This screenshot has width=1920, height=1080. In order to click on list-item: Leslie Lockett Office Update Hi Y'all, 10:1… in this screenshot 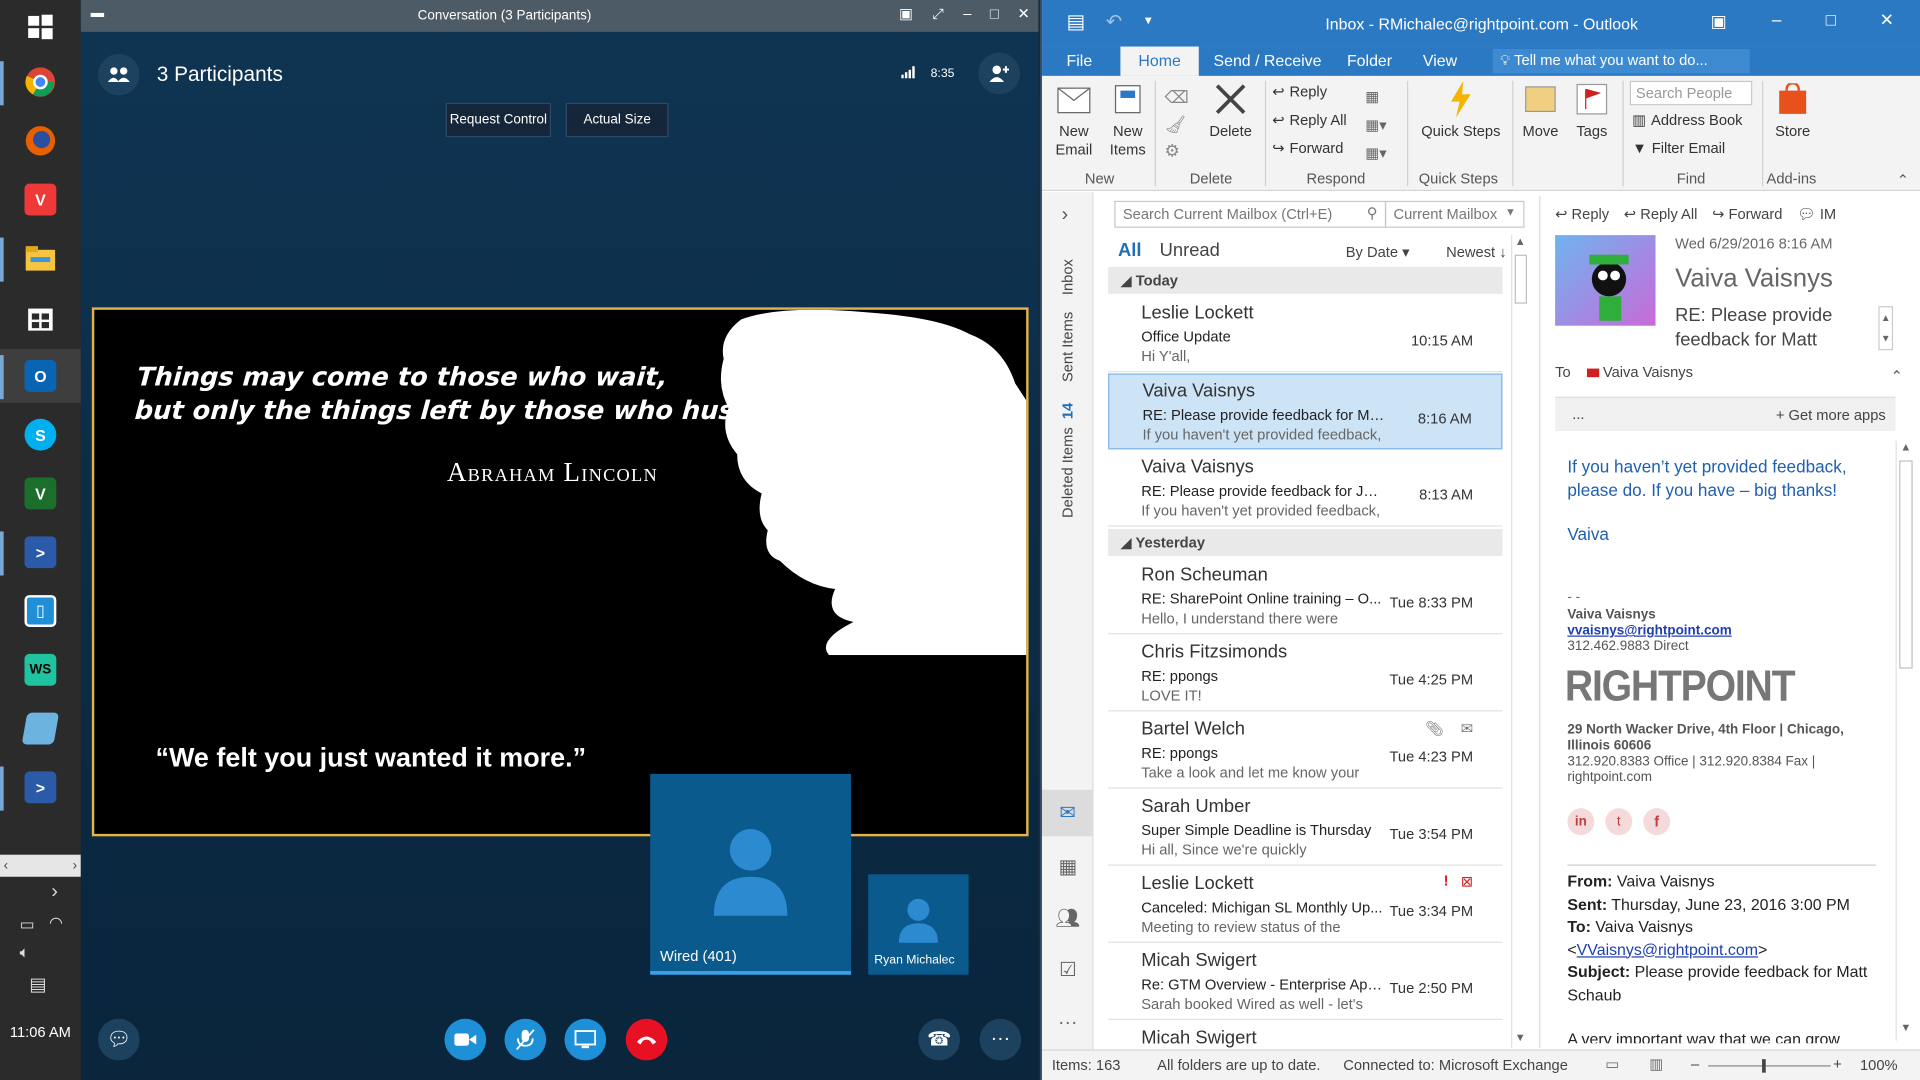, I will do `click(1305, 334)`.